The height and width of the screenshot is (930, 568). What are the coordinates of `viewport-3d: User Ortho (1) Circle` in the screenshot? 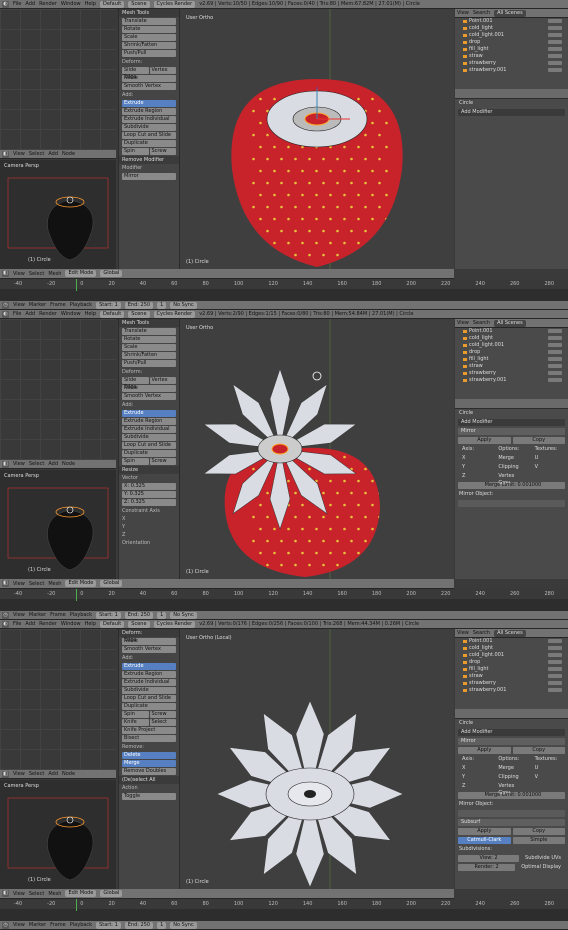 It's located at (317, 139).